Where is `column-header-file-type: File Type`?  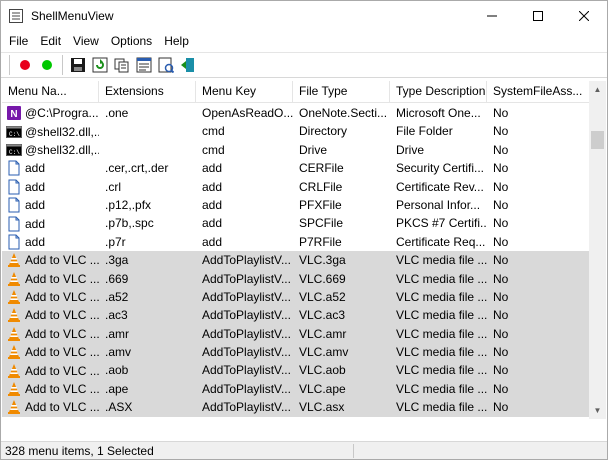
column-header-file-type: File Type is located at coordinates (341, 92).